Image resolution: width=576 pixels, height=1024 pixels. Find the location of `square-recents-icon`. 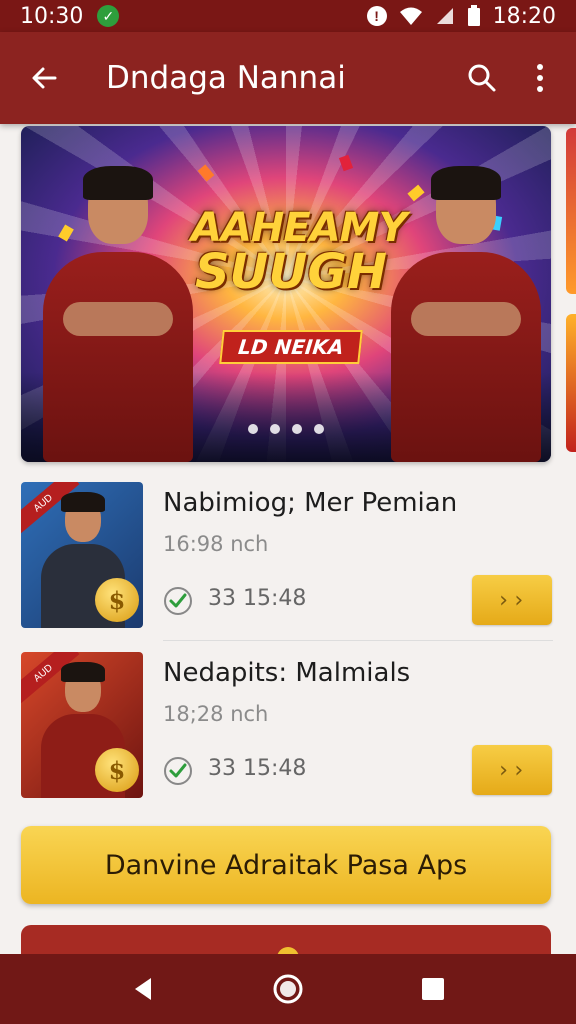

square-recents-icon is located at coordinates (433, 989).